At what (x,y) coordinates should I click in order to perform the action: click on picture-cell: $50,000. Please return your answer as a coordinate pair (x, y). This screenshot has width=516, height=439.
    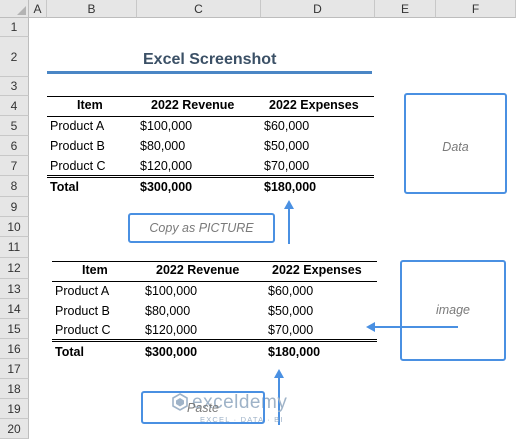
    Looking at the image, I should click on (291, 311).